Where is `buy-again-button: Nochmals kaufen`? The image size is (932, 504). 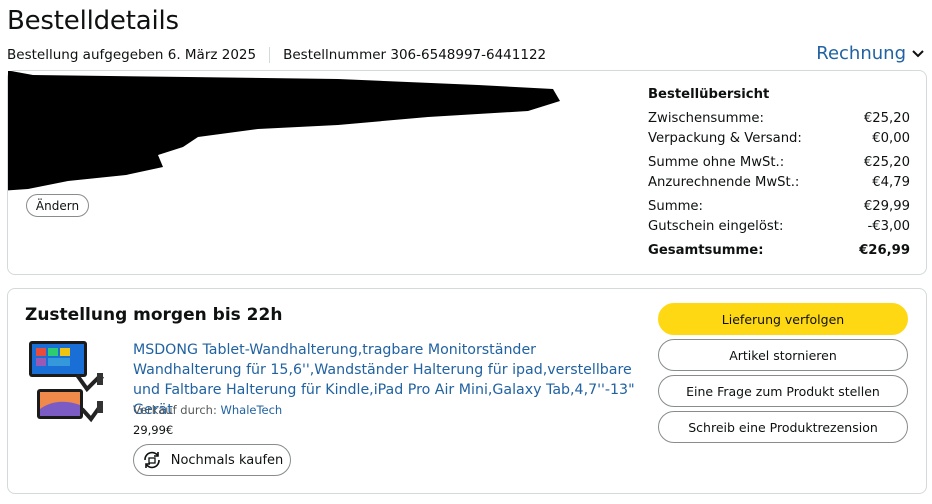 buy-again-button: Nochmals kaufen is located at coordinates (212, 460).